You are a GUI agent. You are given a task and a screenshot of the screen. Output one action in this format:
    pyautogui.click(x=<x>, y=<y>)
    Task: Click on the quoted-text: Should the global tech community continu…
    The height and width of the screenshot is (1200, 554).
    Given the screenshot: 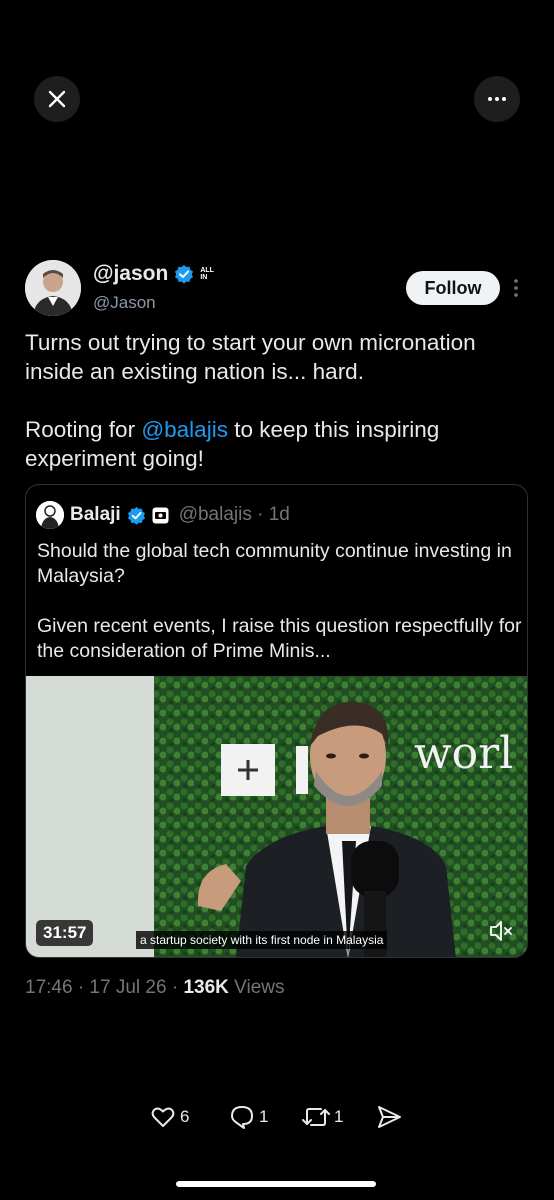 What is the action you would take?
    pyautogui.click(x=279, y=601)
    